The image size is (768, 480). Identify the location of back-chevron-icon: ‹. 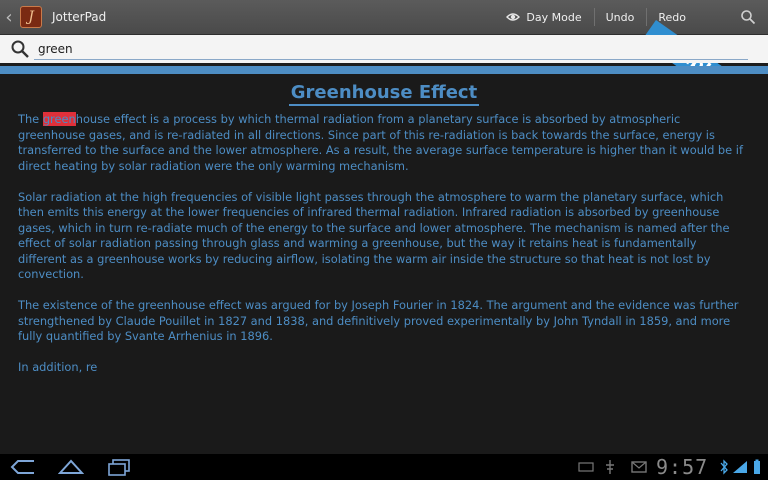
(9, 17).